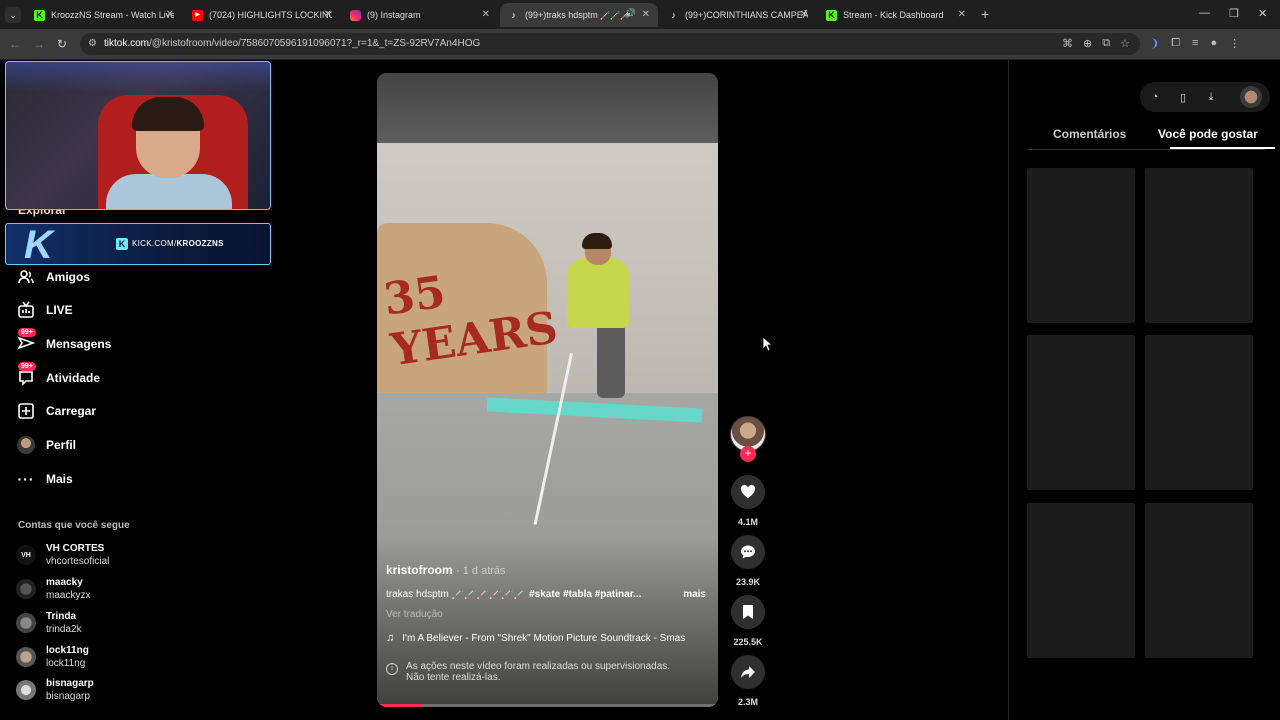 The height and width of the screenshot is (720, 1280). What do you see at coordinates (79, 344) in the screenshot?
I see `sidebar-item-label: Mensagens` at bounding box center [79, 344].